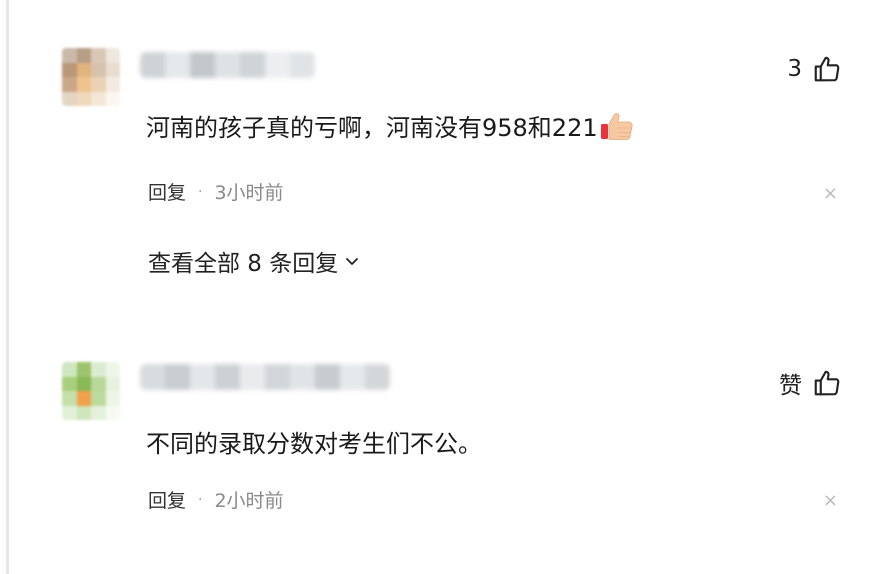 Image resolution: width=894 pixels, height=574 pixels. I want to click on timestamp: 2小时前, so click(249, 501).